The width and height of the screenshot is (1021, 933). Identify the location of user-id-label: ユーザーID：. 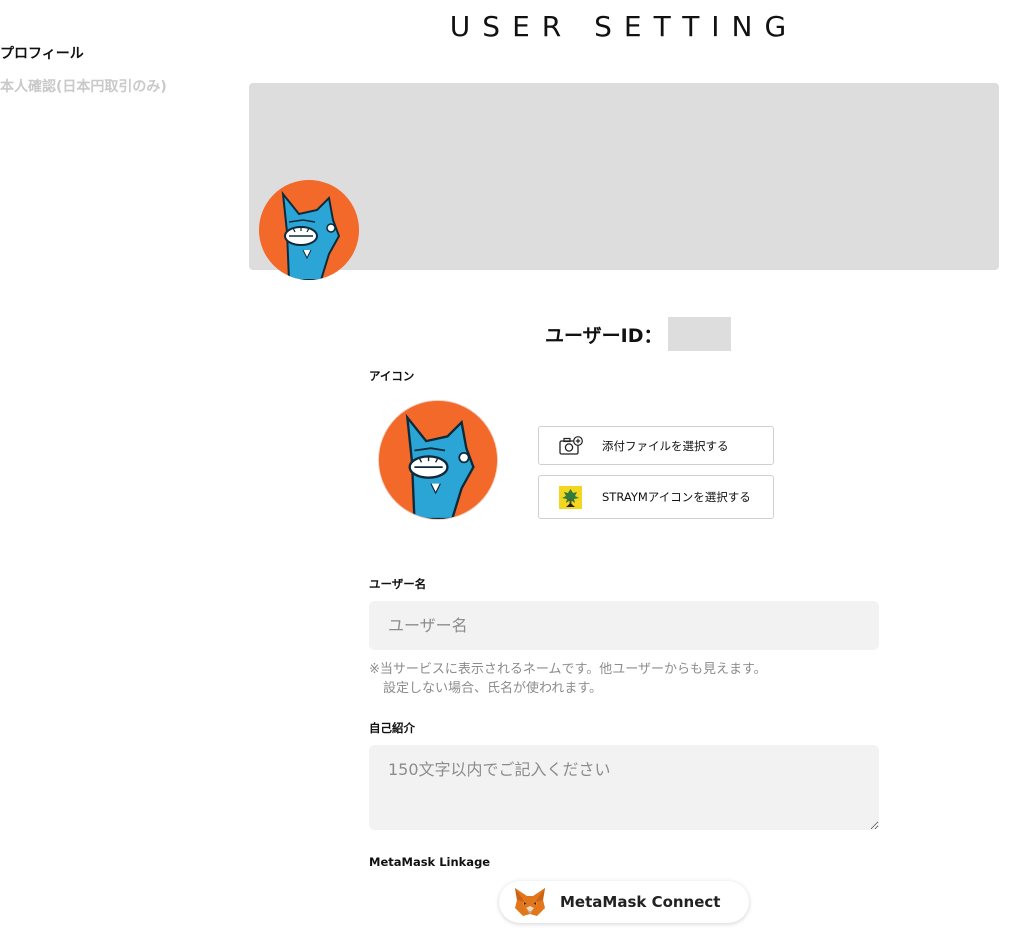
(604, 335).